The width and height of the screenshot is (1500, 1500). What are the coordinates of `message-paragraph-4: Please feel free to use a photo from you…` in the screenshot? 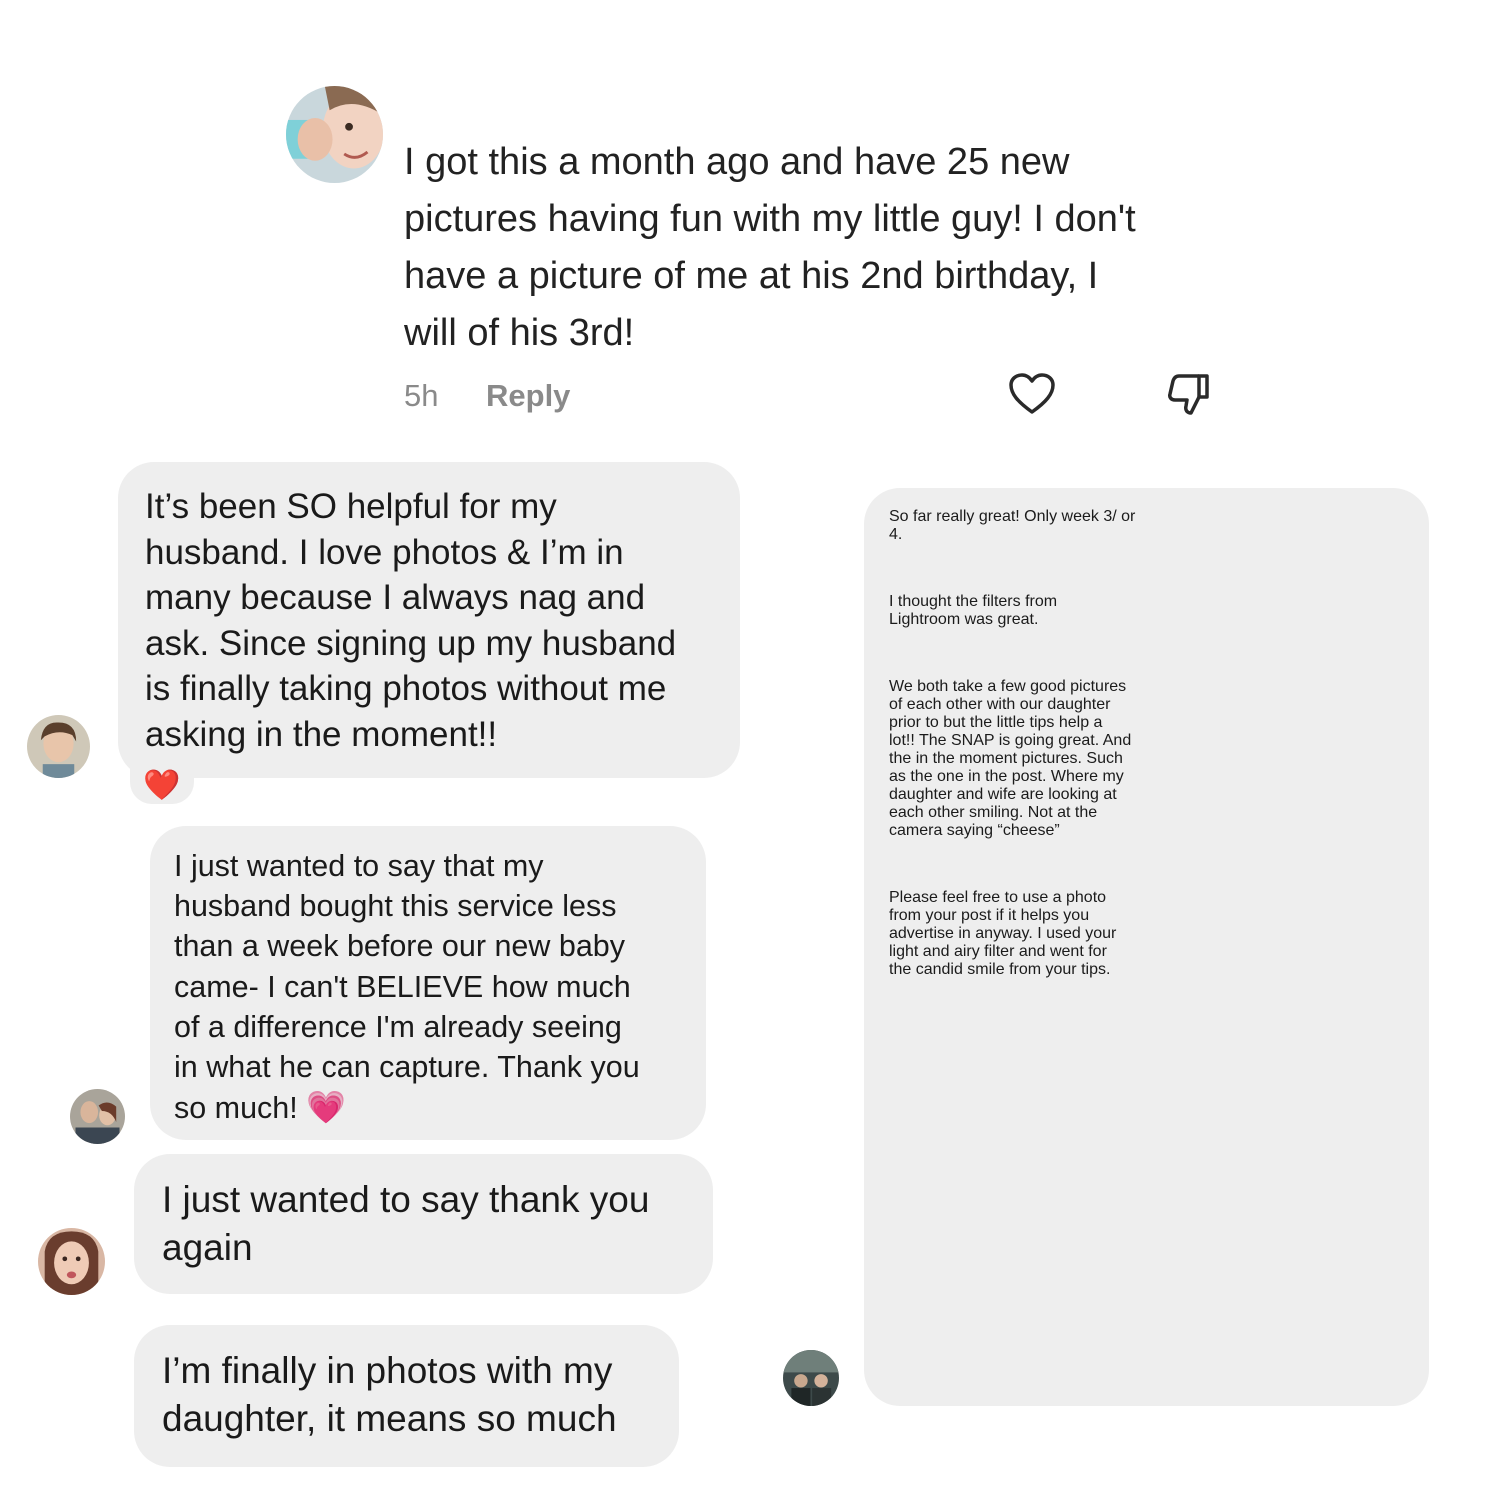 It's located at (1003, 933).